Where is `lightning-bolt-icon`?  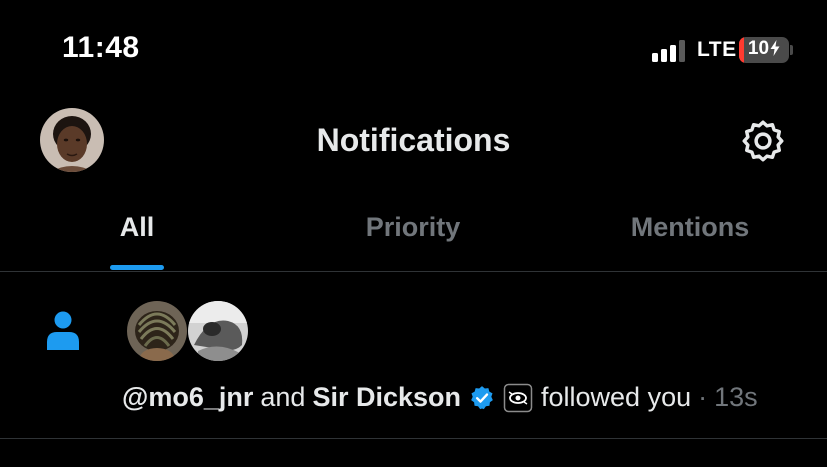
lightning-bolt-icon is located at coordinates (775, 48).